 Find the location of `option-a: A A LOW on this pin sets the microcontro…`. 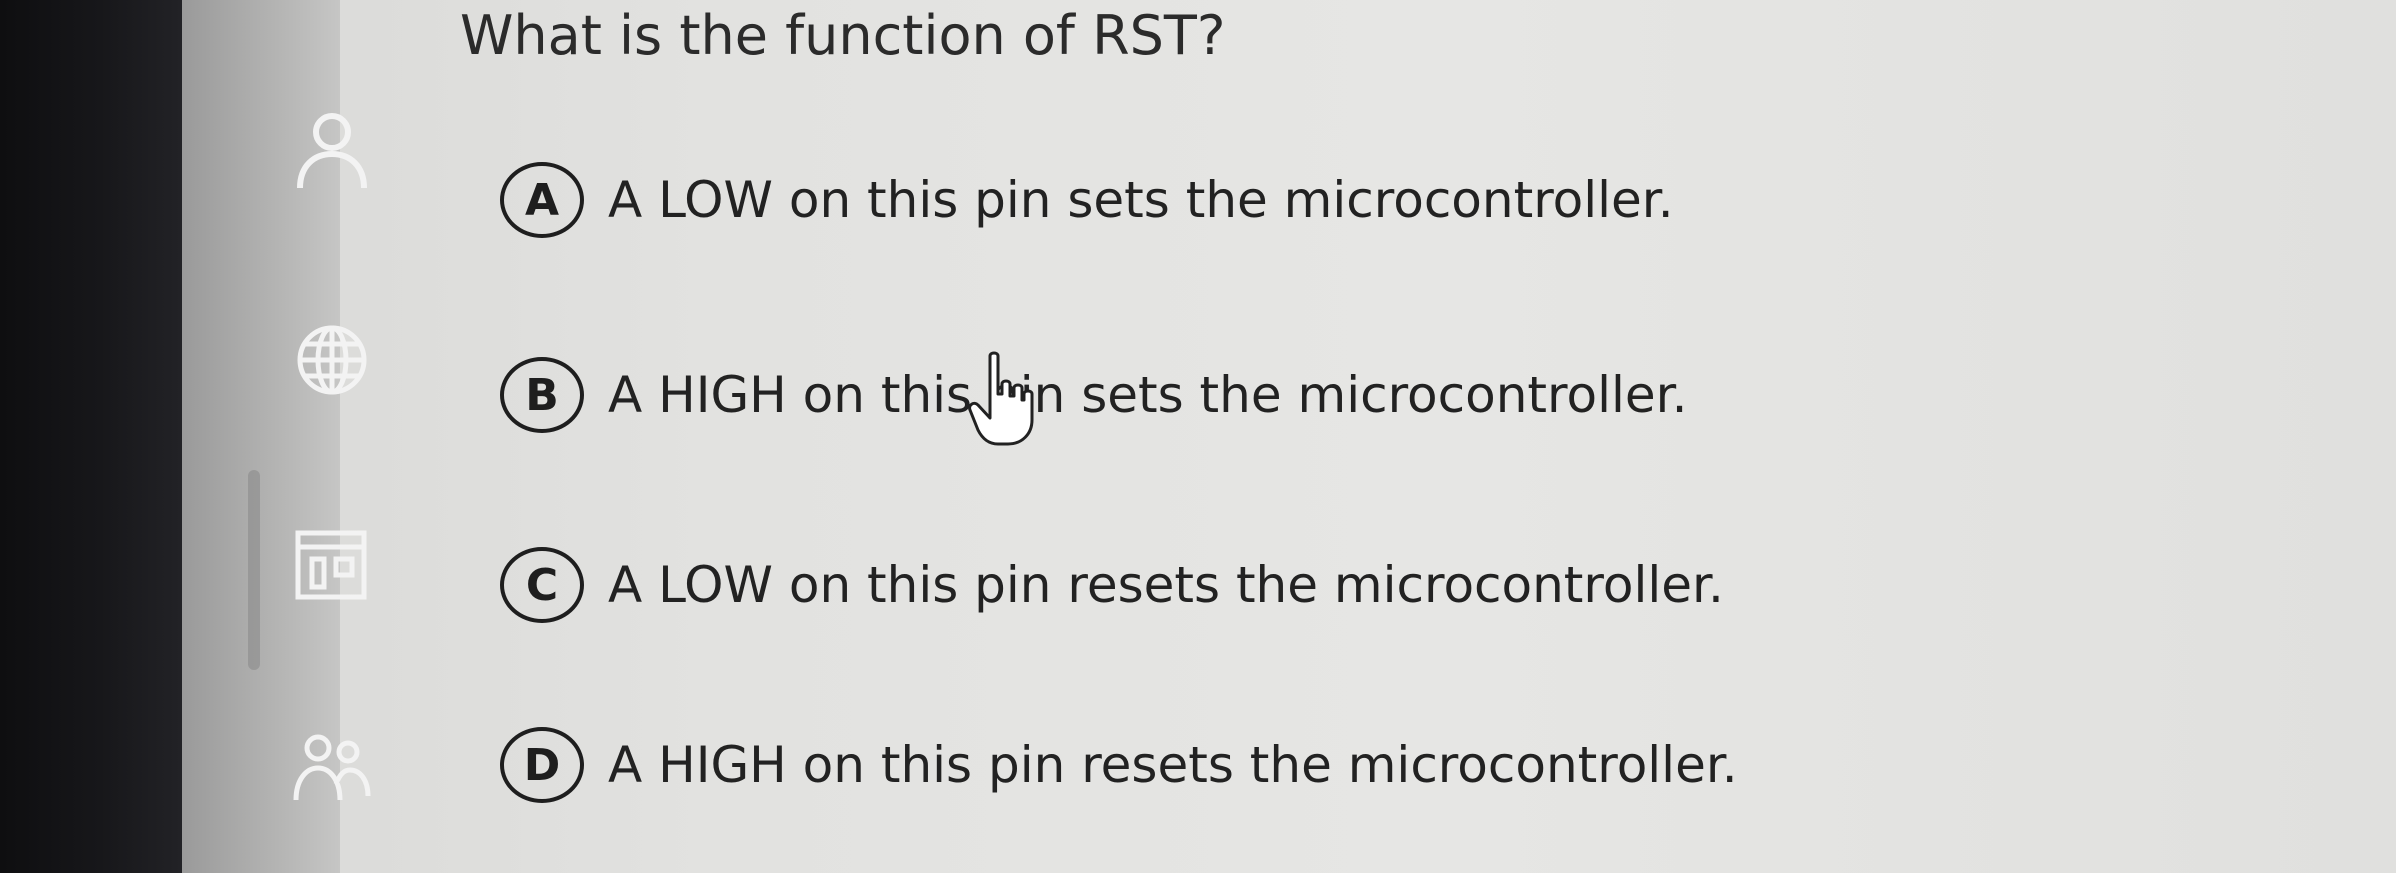

option-a: A A LOW on this pin sets the microcontro… is located at coordinates (1087, 200).